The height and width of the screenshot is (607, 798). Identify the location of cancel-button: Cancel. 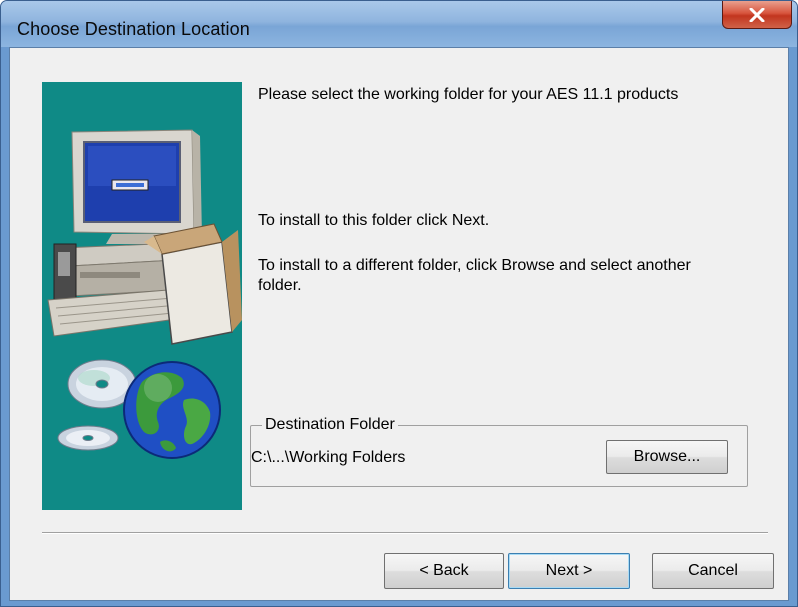
(713, 571).